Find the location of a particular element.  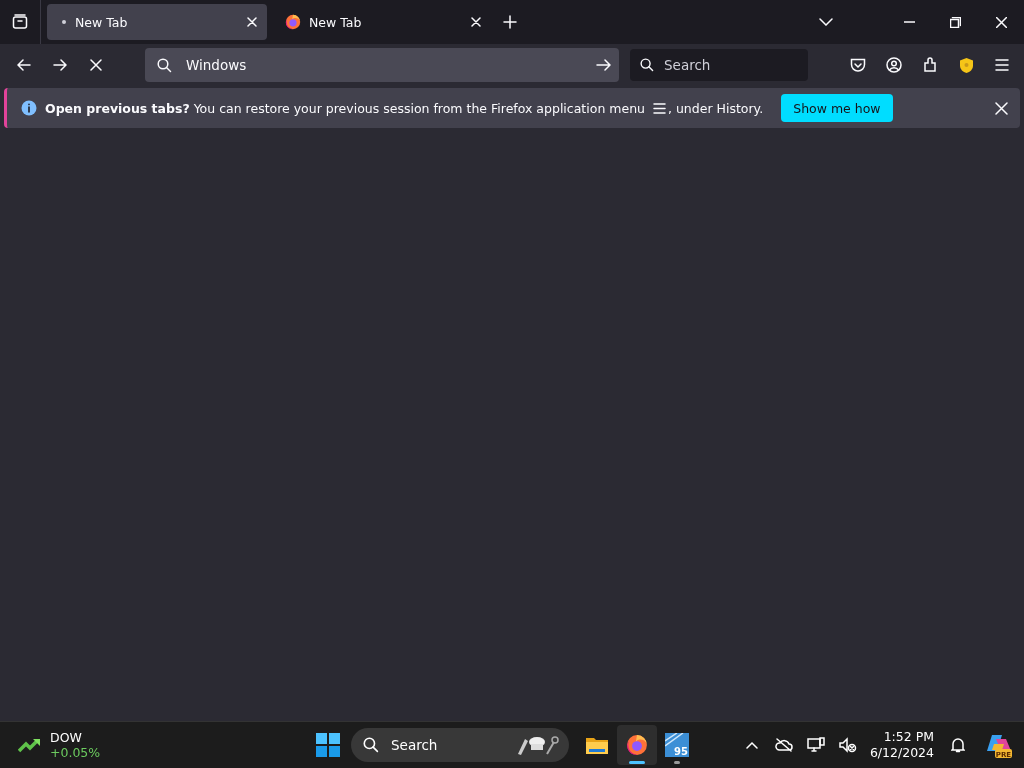

chevron-down-icon is located at coordinates (826, 22).